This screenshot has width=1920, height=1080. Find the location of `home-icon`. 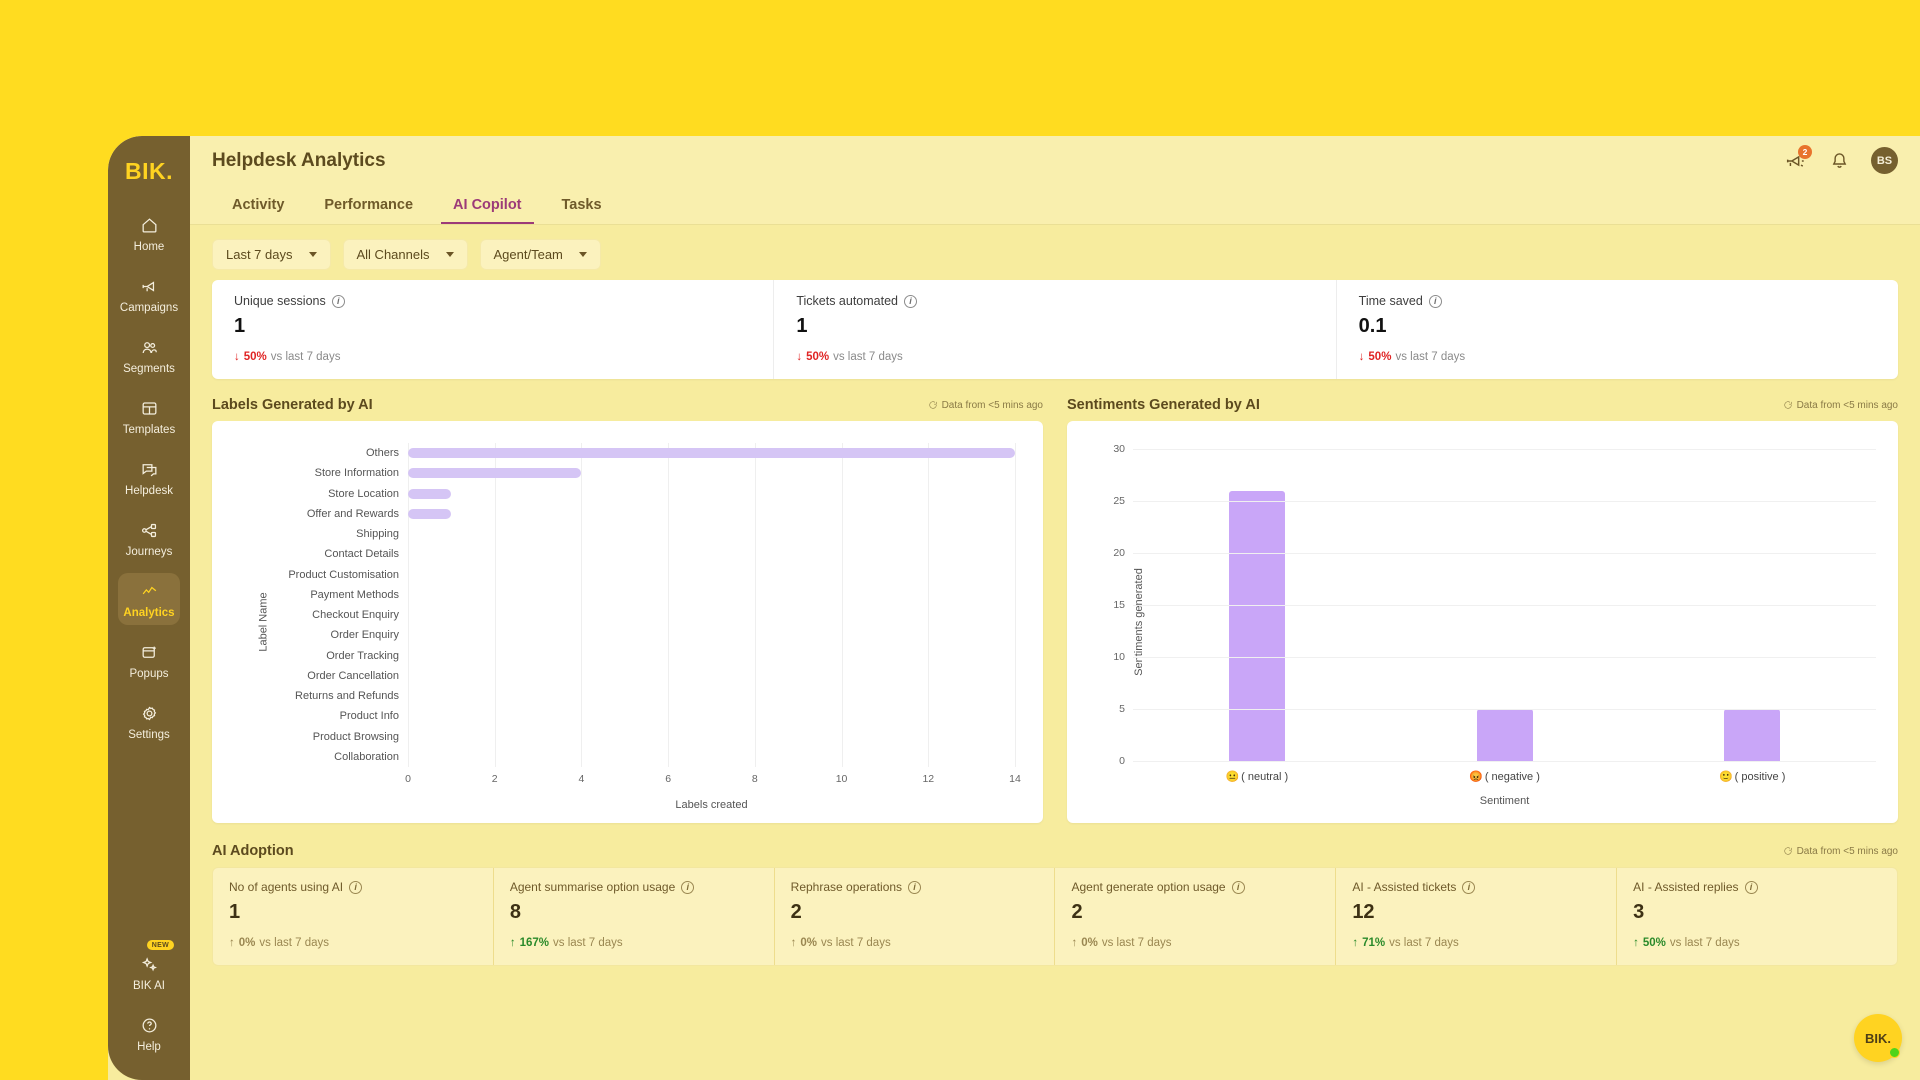

home-icon is located at coordinates (149, 225).